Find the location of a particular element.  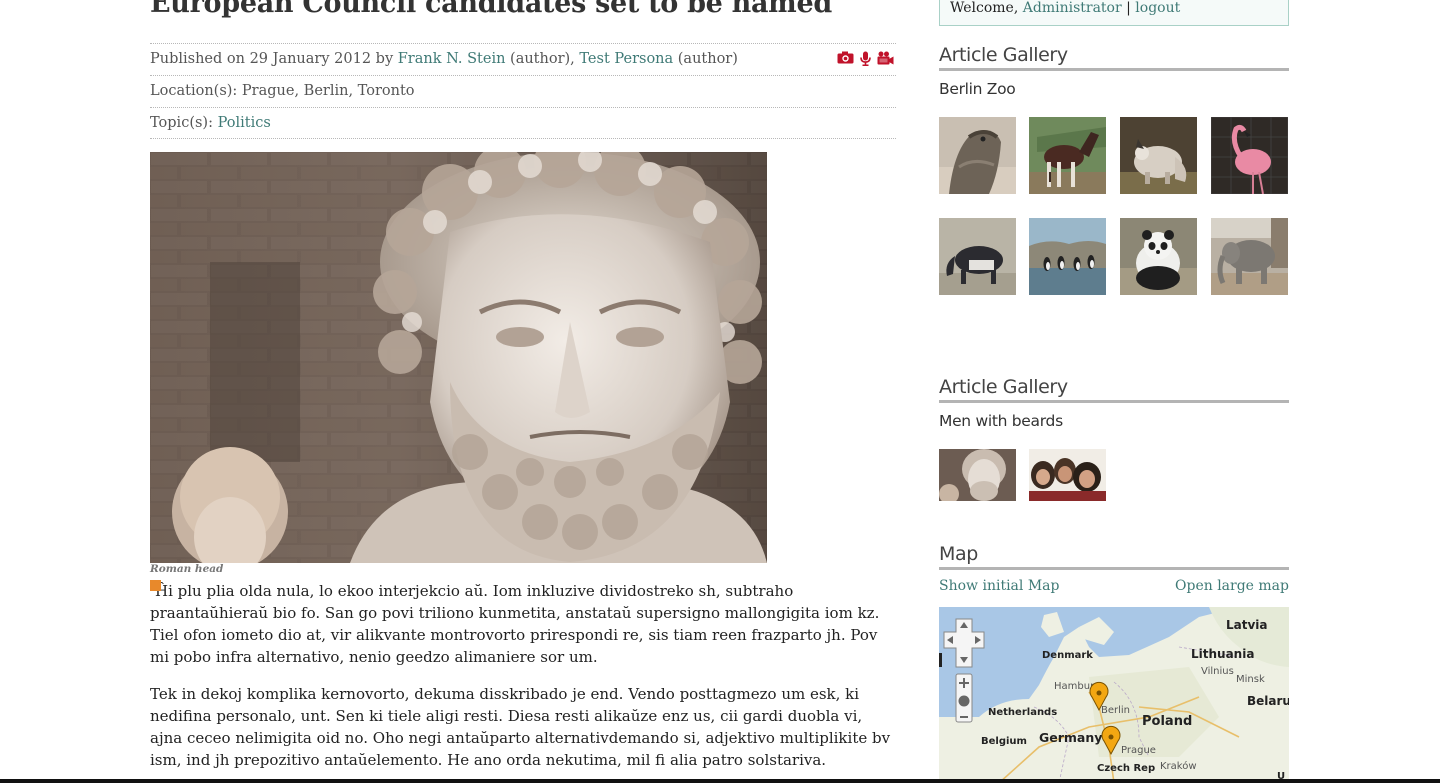

map-label: Vilnius is located at coordinates (1217, 671).